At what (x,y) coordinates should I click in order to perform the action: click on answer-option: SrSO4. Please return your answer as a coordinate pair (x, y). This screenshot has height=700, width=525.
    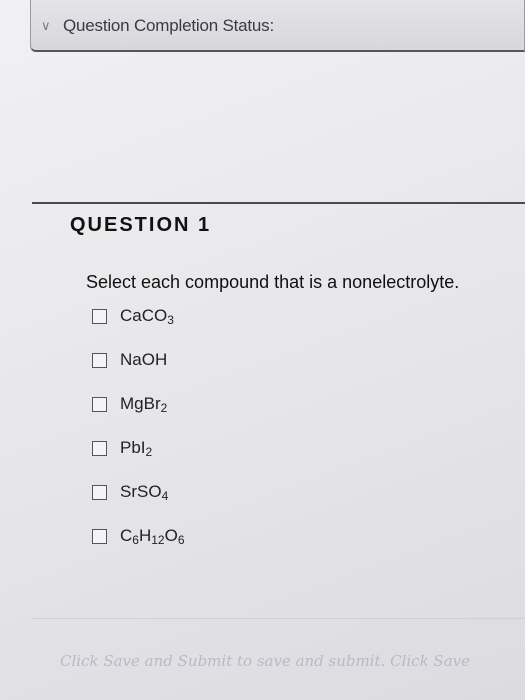
    Looking at the image, I should click on (138, 504).